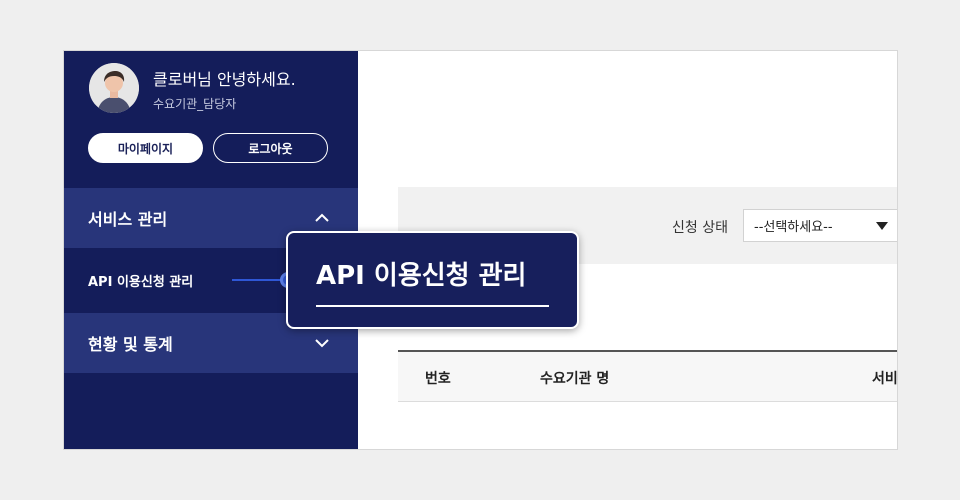  What do you see at coordinates (322, 343) in the screenshot?
I see `chevron-down-icon` at bounding box center [322, 343].